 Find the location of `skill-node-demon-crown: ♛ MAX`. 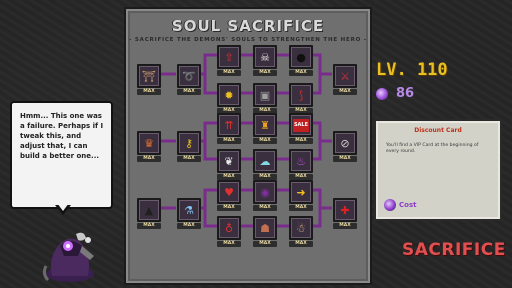

skill-node-demon-crown: ♛ MAX is located at coordinates (149, 146).